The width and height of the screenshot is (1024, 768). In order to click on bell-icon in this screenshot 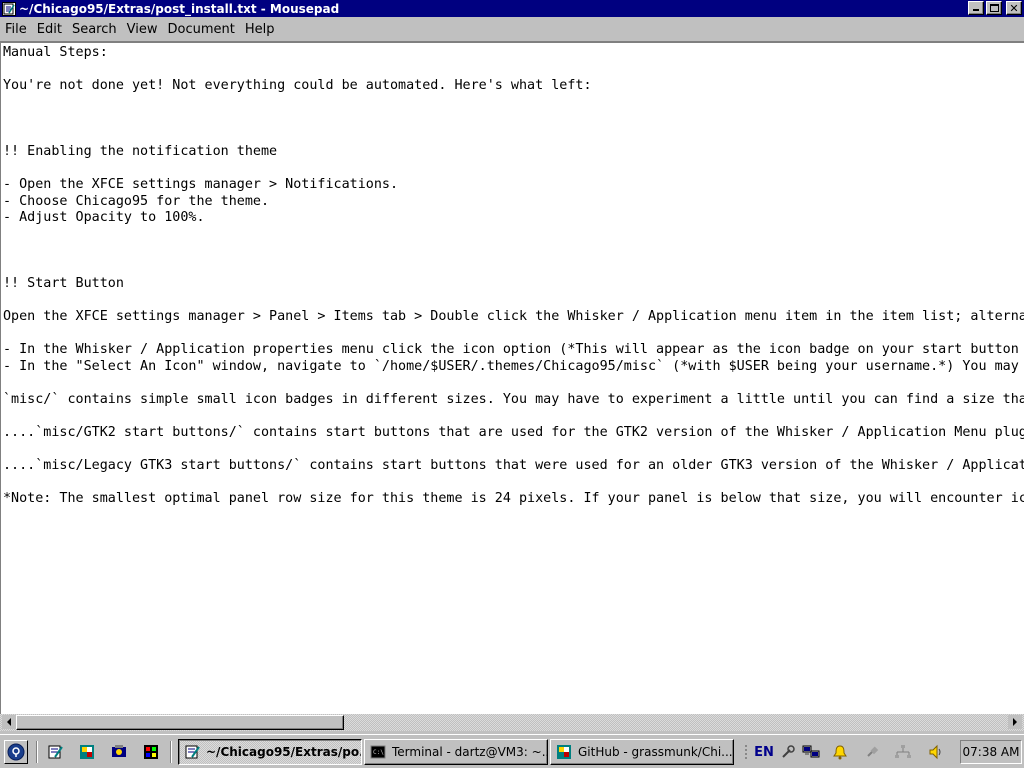, I will do `click(840, 752)`.